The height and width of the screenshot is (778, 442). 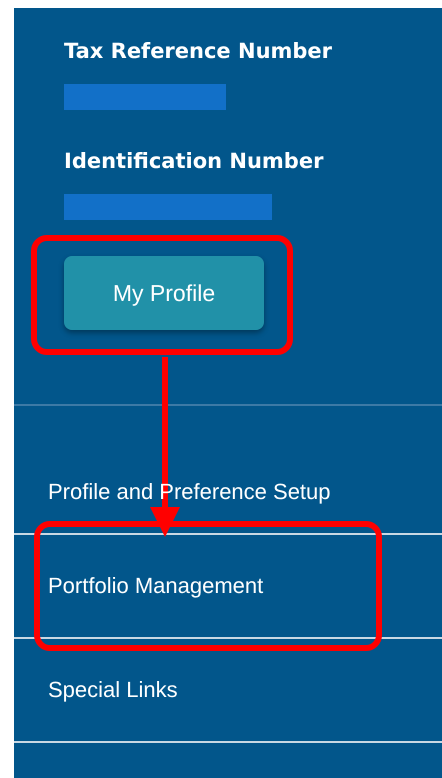 I want to click on field-label: Identification Number, so click(x=194, y=161).